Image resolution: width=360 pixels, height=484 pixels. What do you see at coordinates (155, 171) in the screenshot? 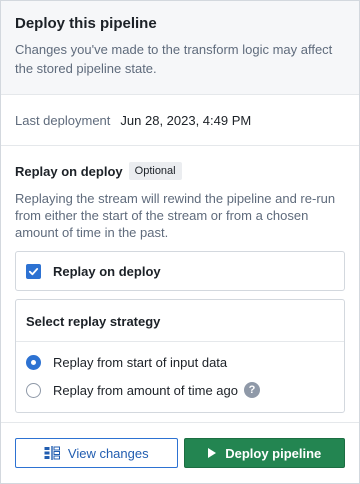
I see `optional-tag: Optional` at bounding box center [155, 171].